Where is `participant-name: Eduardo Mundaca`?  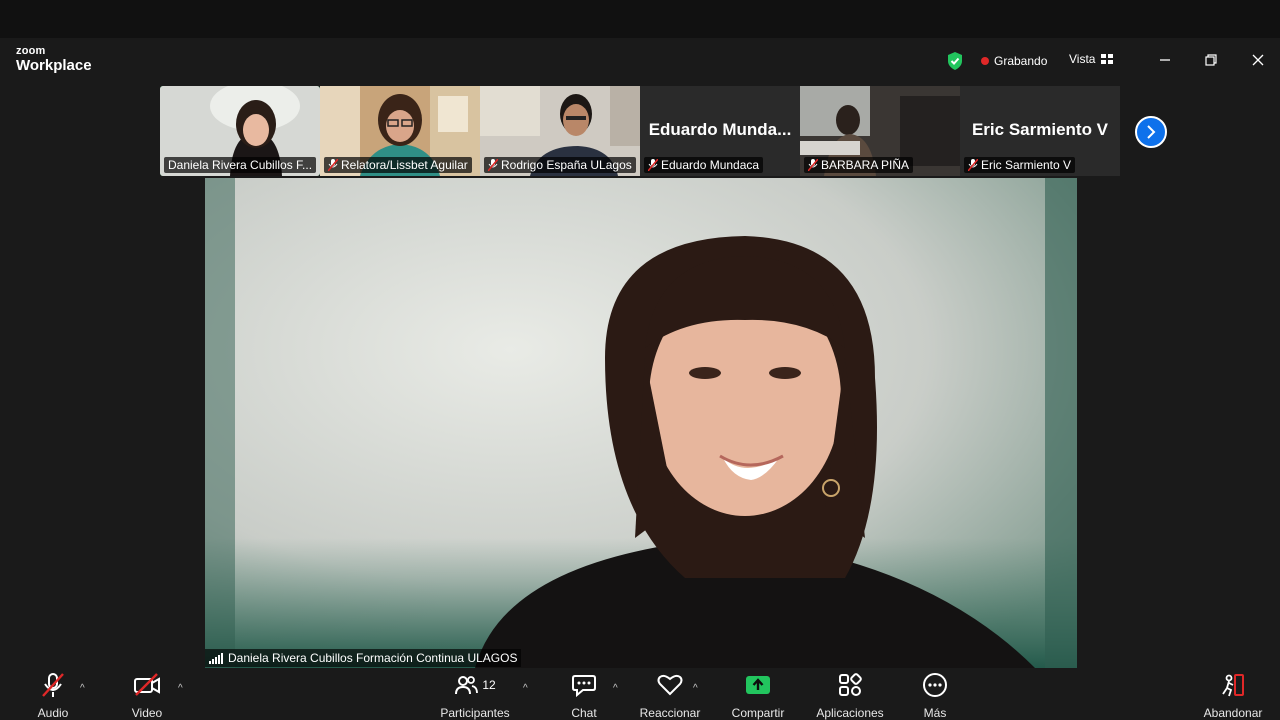 participant-name: Eduardo Mundaca is located at coordinates (710, 165).